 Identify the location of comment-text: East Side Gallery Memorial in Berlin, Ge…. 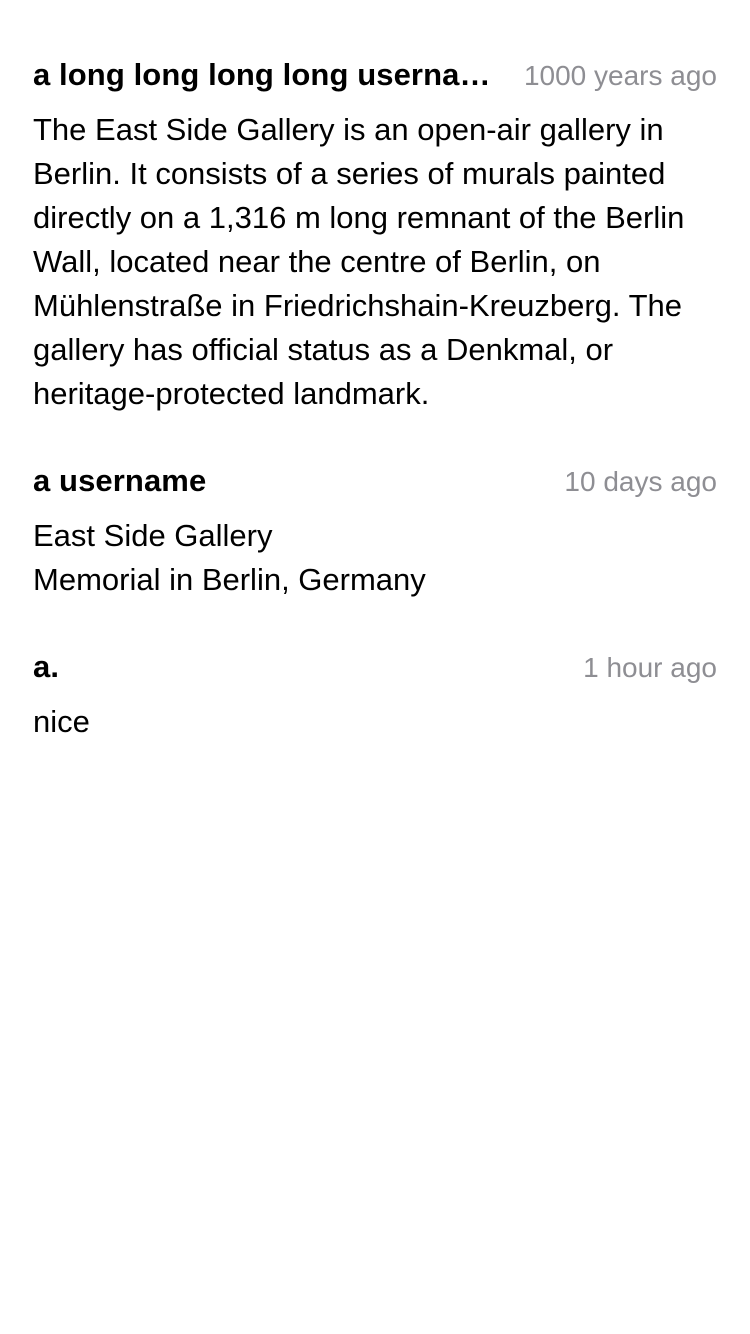
(229, 557).